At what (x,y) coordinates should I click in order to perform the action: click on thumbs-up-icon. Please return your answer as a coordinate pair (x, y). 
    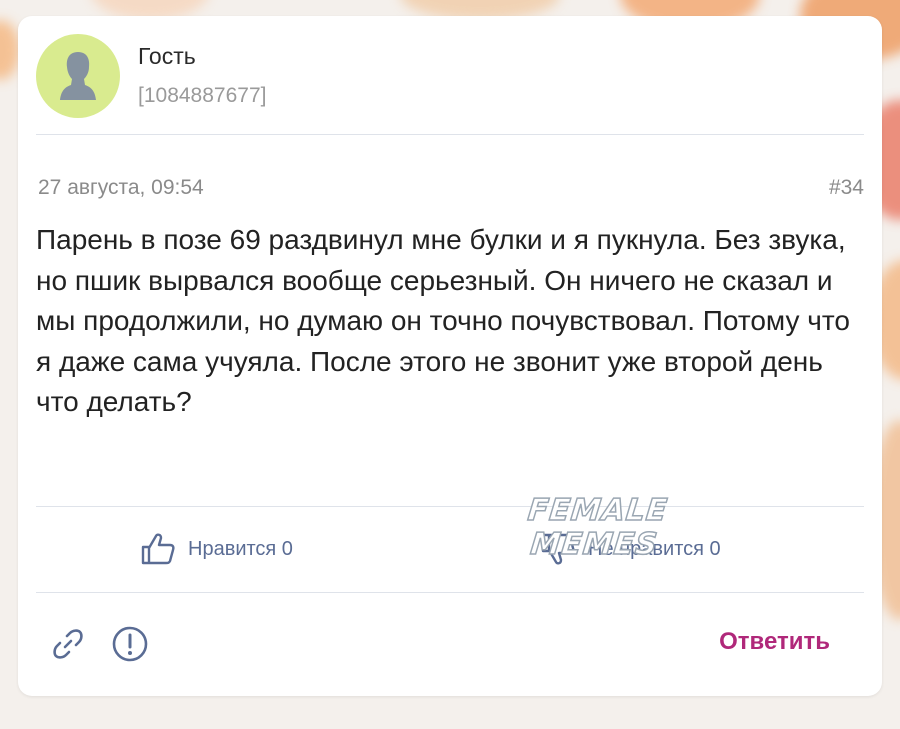
    Looking at the image, I should click on (158, 549).